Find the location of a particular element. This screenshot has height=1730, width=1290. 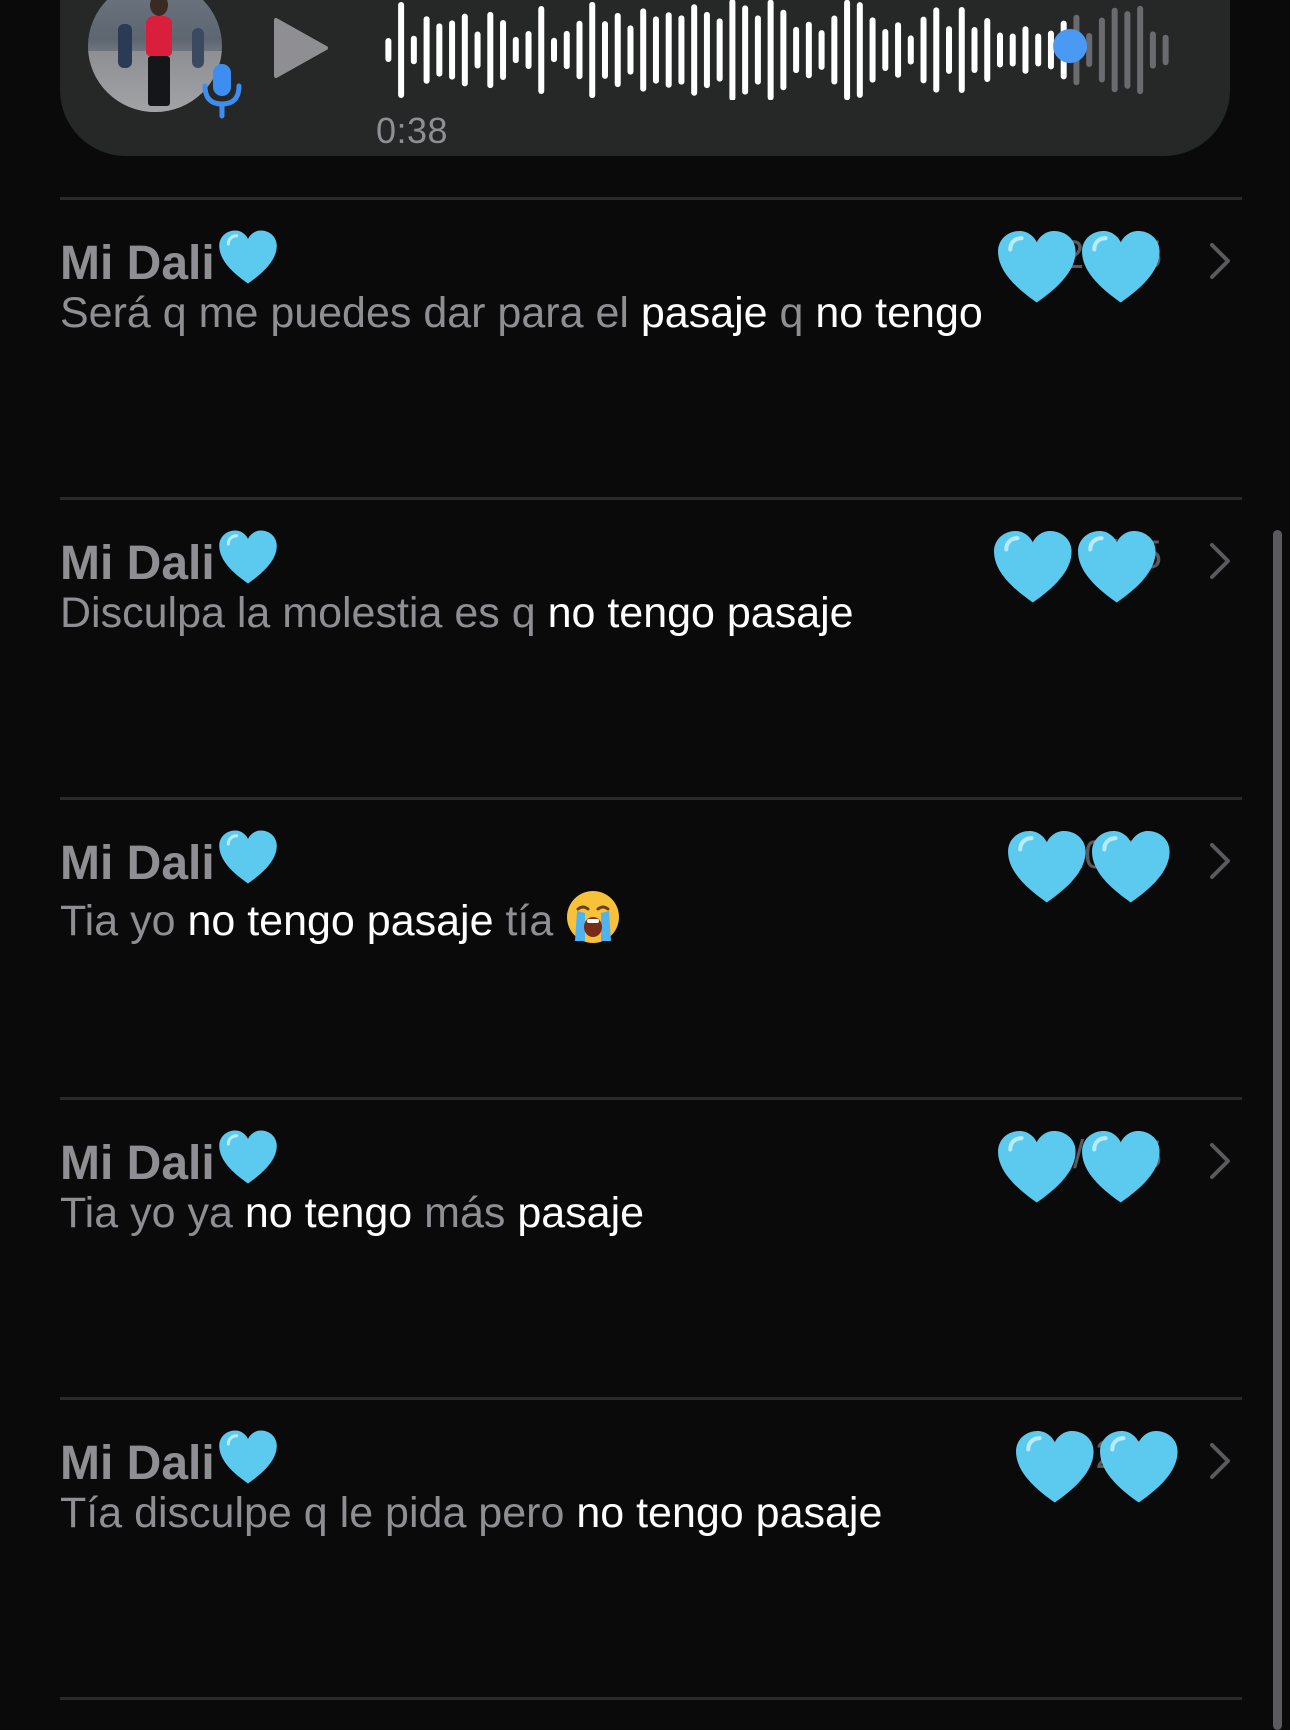

message-snippet: Tia yo no tengo pasaje tía is located at coordinates (340, 917).